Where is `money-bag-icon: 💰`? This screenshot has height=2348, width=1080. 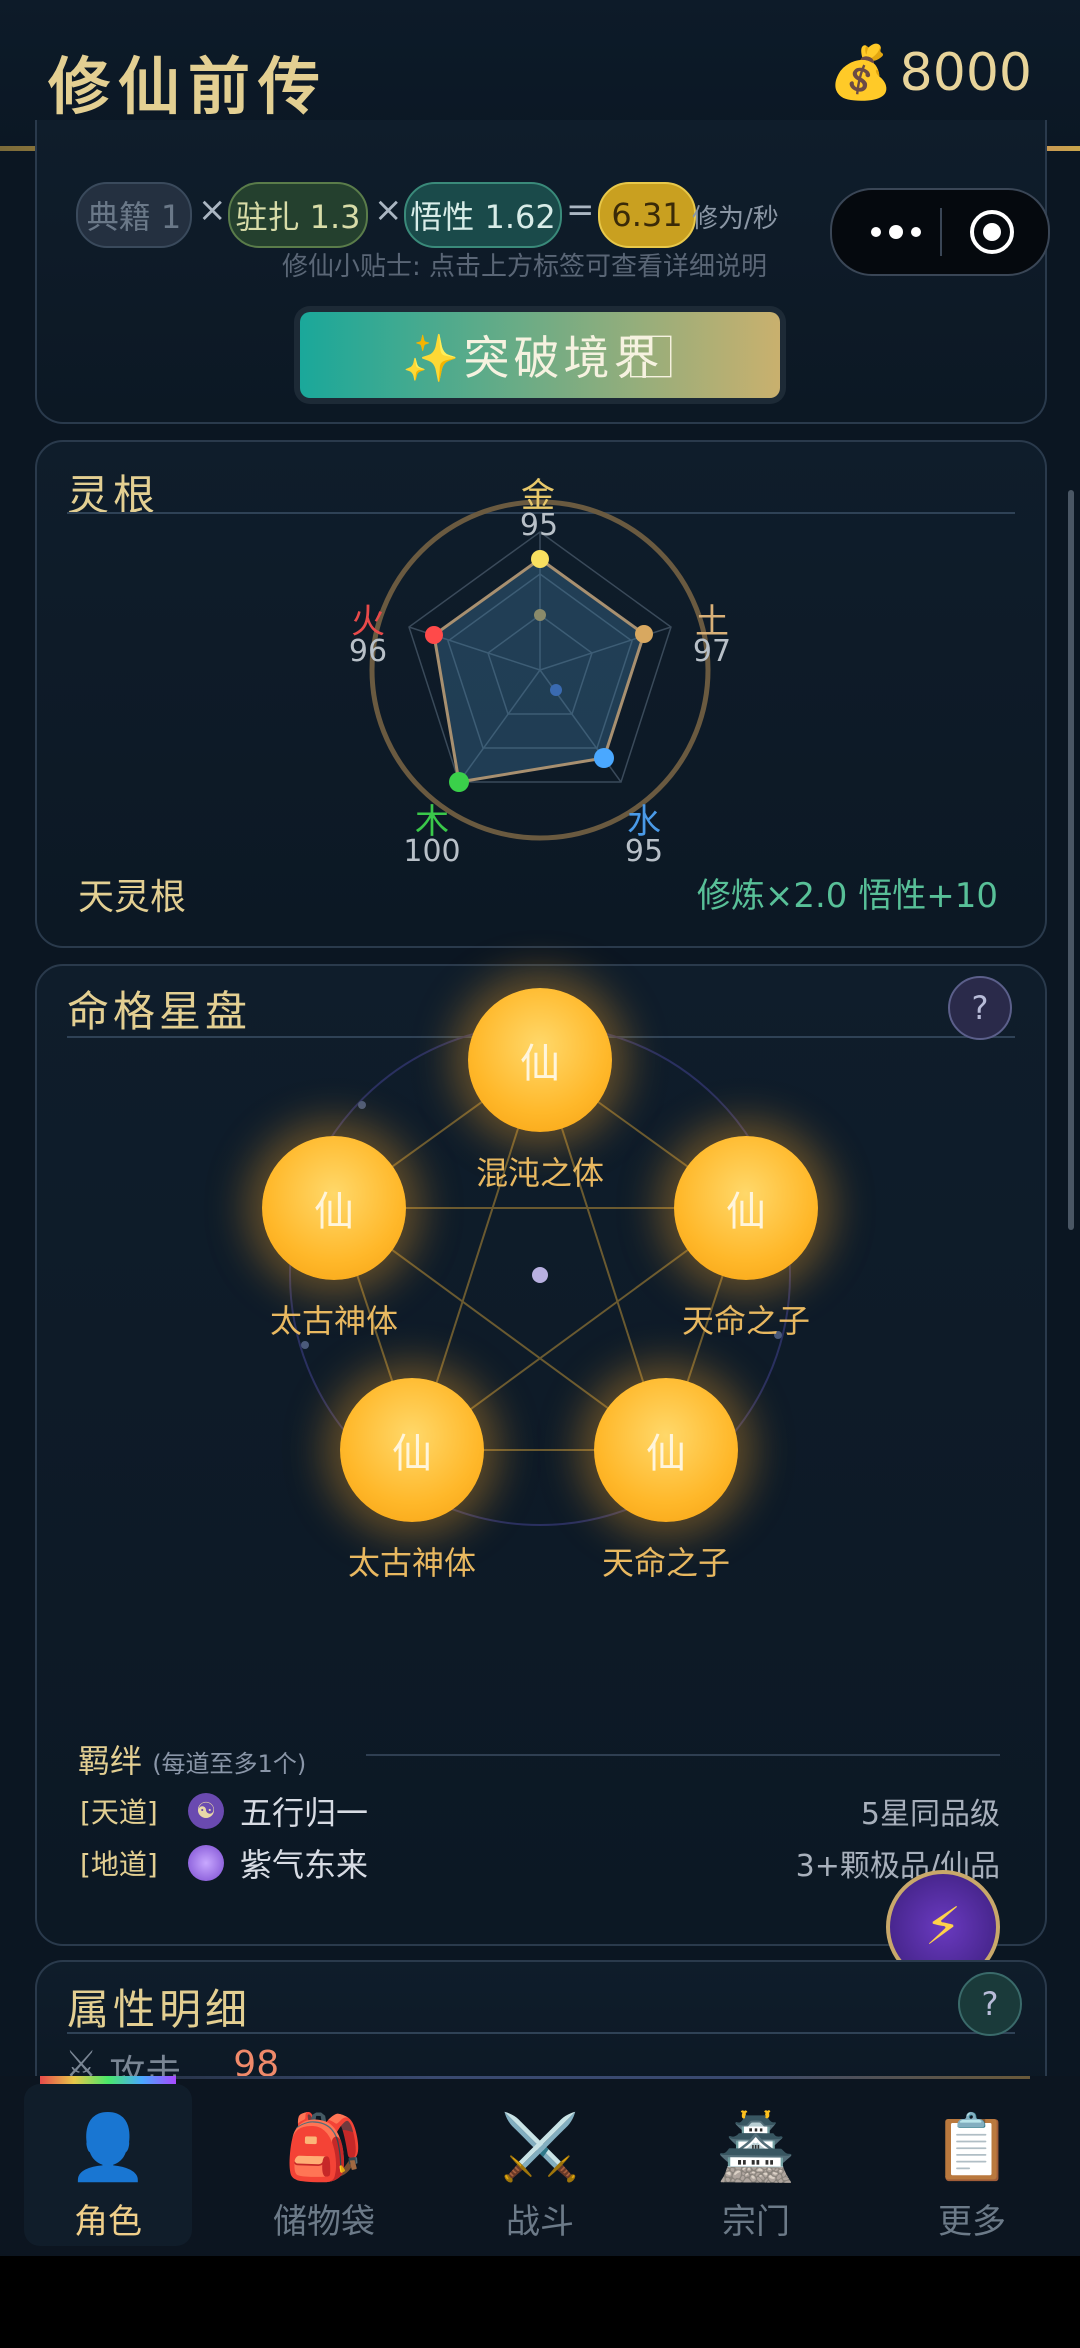 money-bag-icon: 💰 is located at coordinates (861, 73).